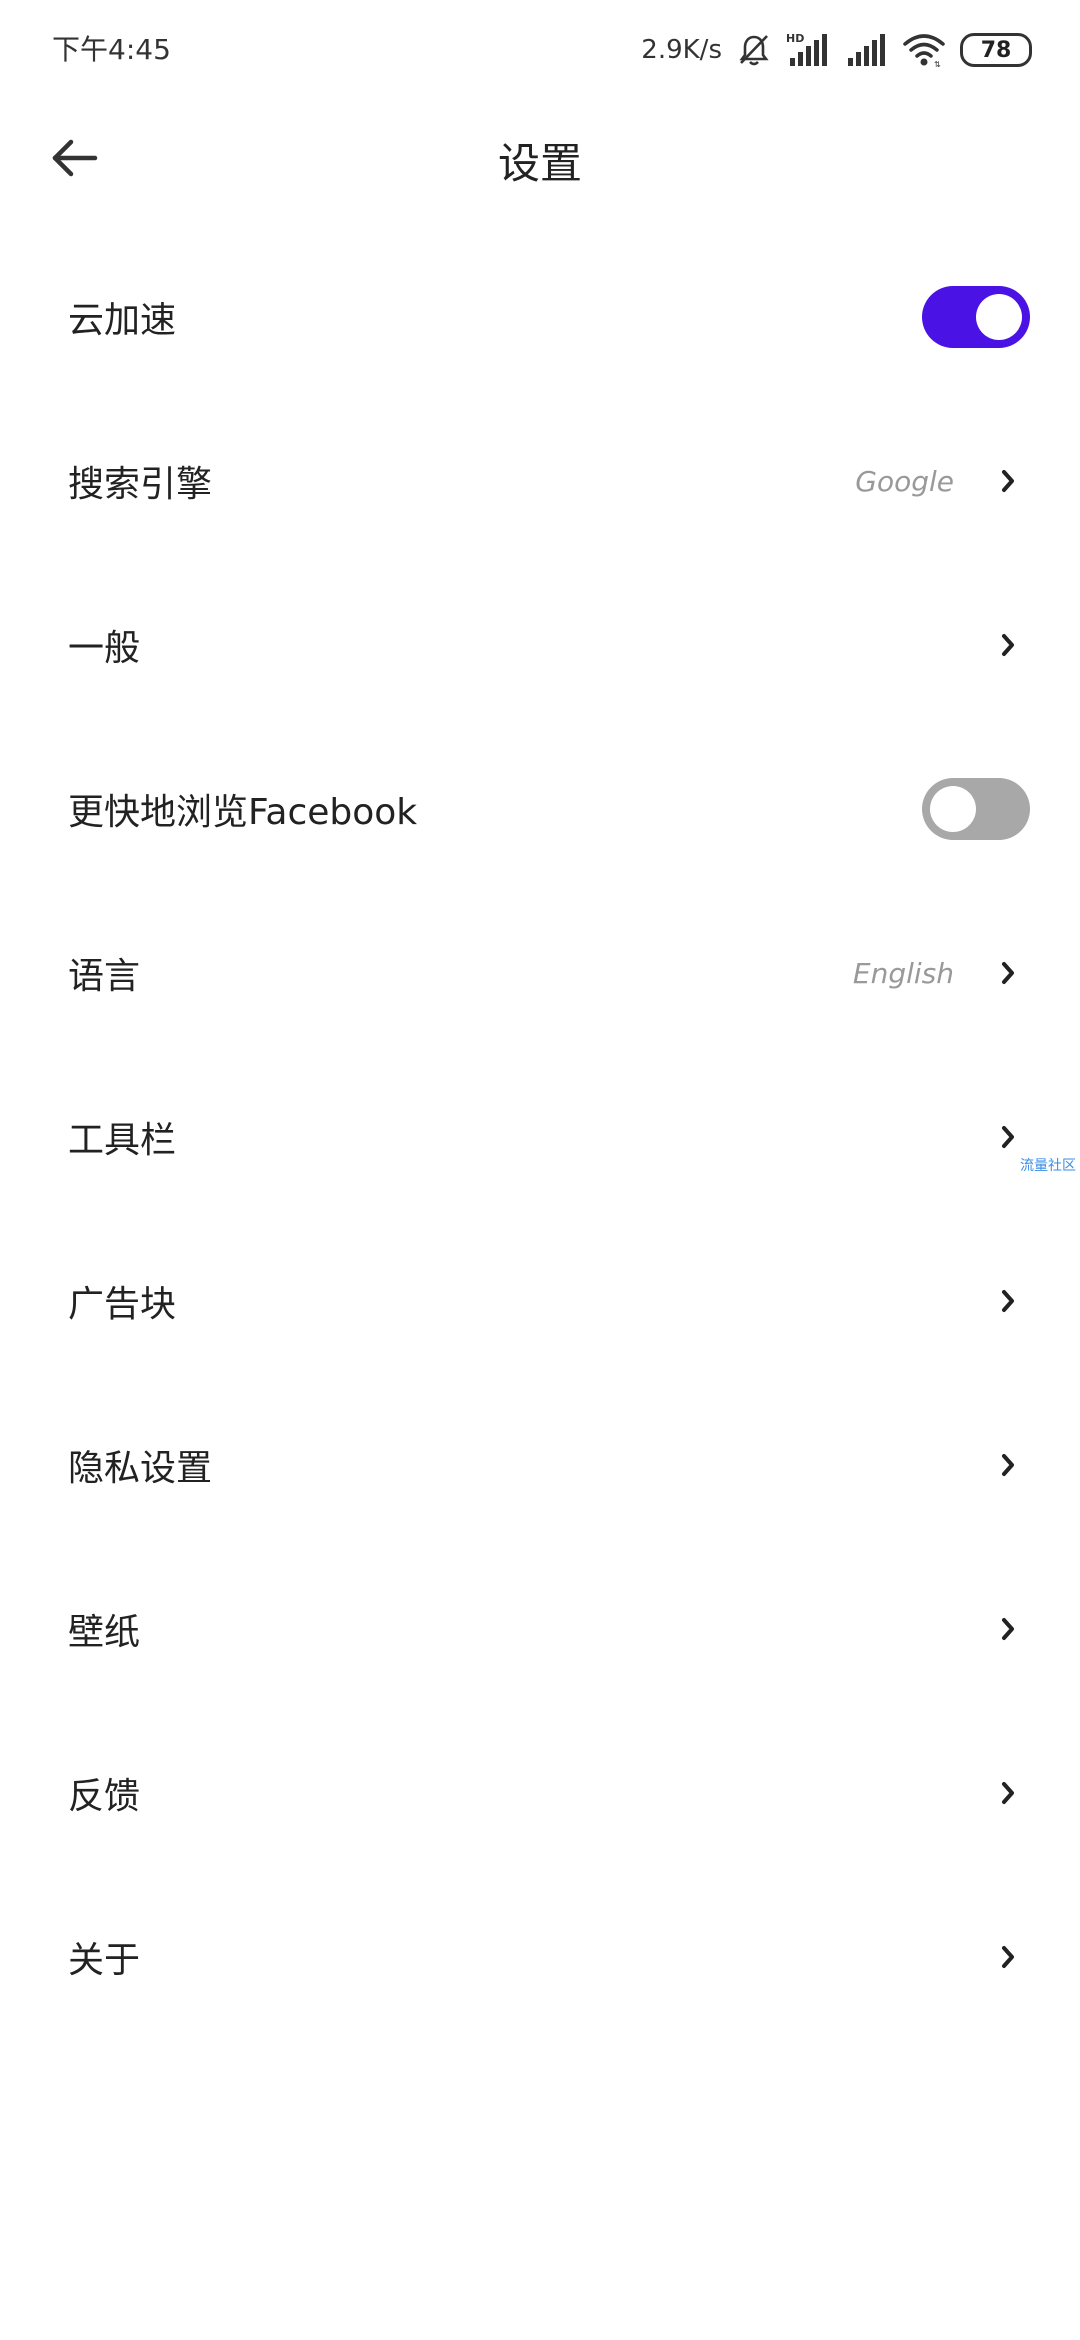  Describe the element at coordinates (104, 648) in the screenshot. I see `setting-label: 一般` at that location.